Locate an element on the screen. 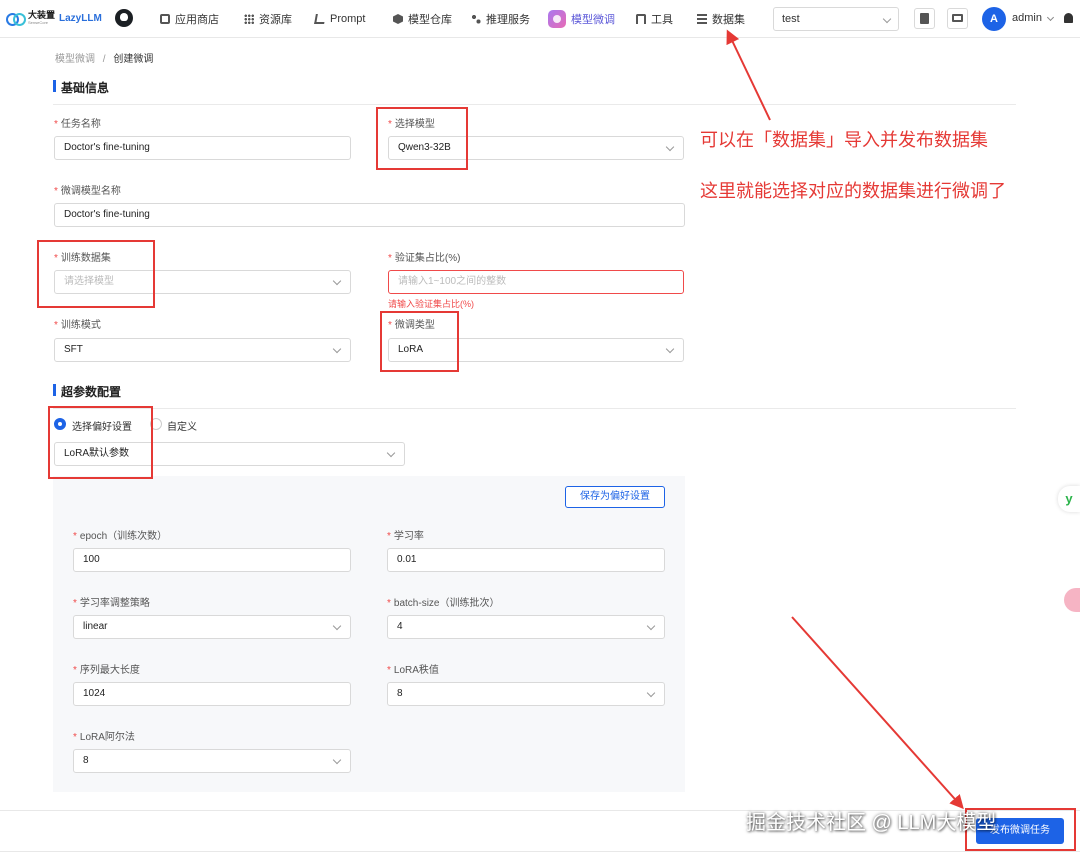 This screenshot has height=859, width=1080. arrow-to-submit is located at coordinates (877, 713).